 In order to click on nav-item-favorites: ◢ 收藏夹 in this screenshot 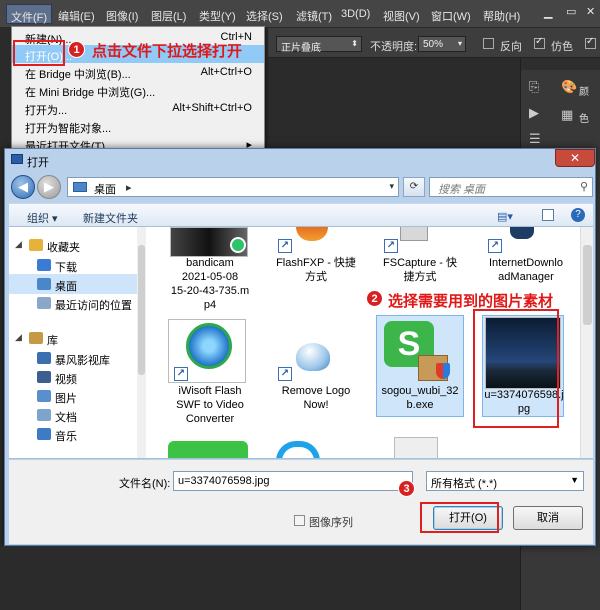, I will do `click(73, 245)`.